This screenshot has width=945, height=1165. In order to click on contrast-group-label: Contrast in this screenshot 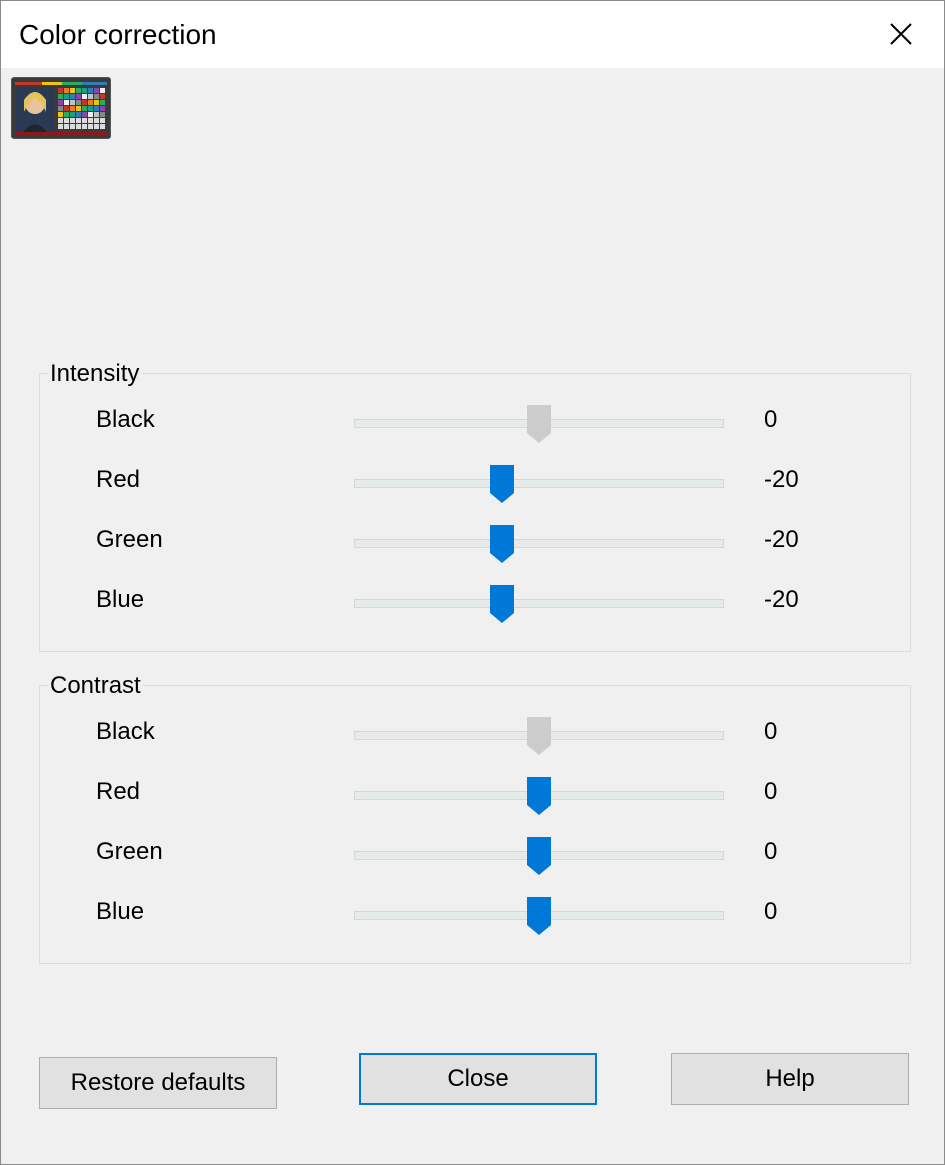, I will do `click(95, 686)`.